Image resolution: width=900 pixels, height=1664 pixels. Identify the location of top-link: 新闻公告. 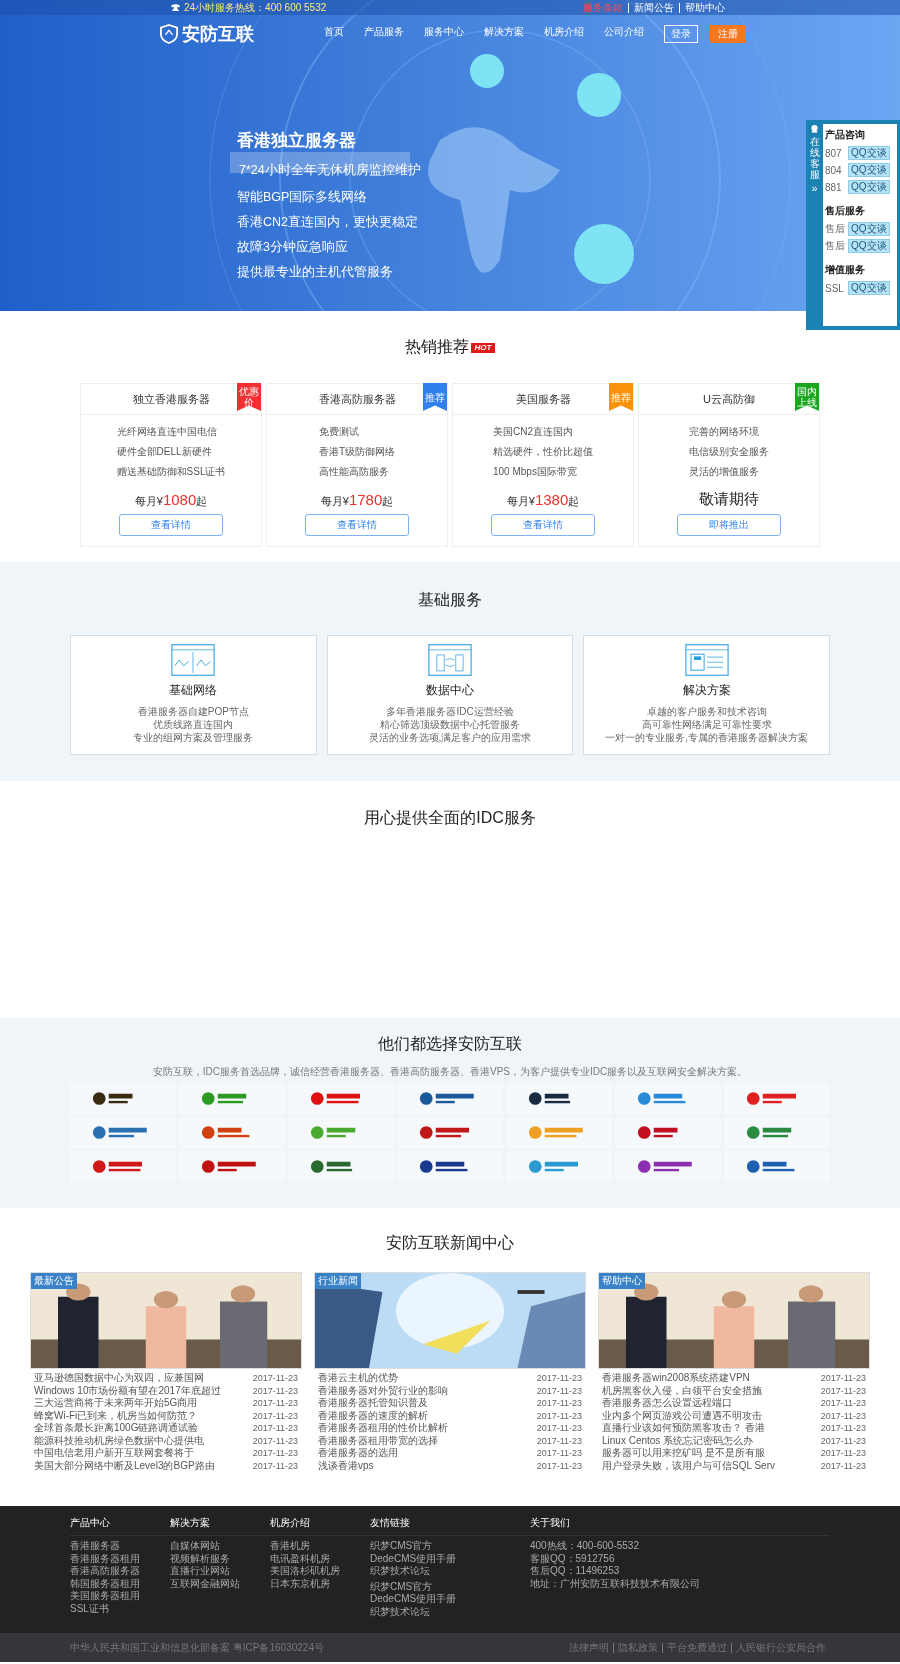
(653, 7).